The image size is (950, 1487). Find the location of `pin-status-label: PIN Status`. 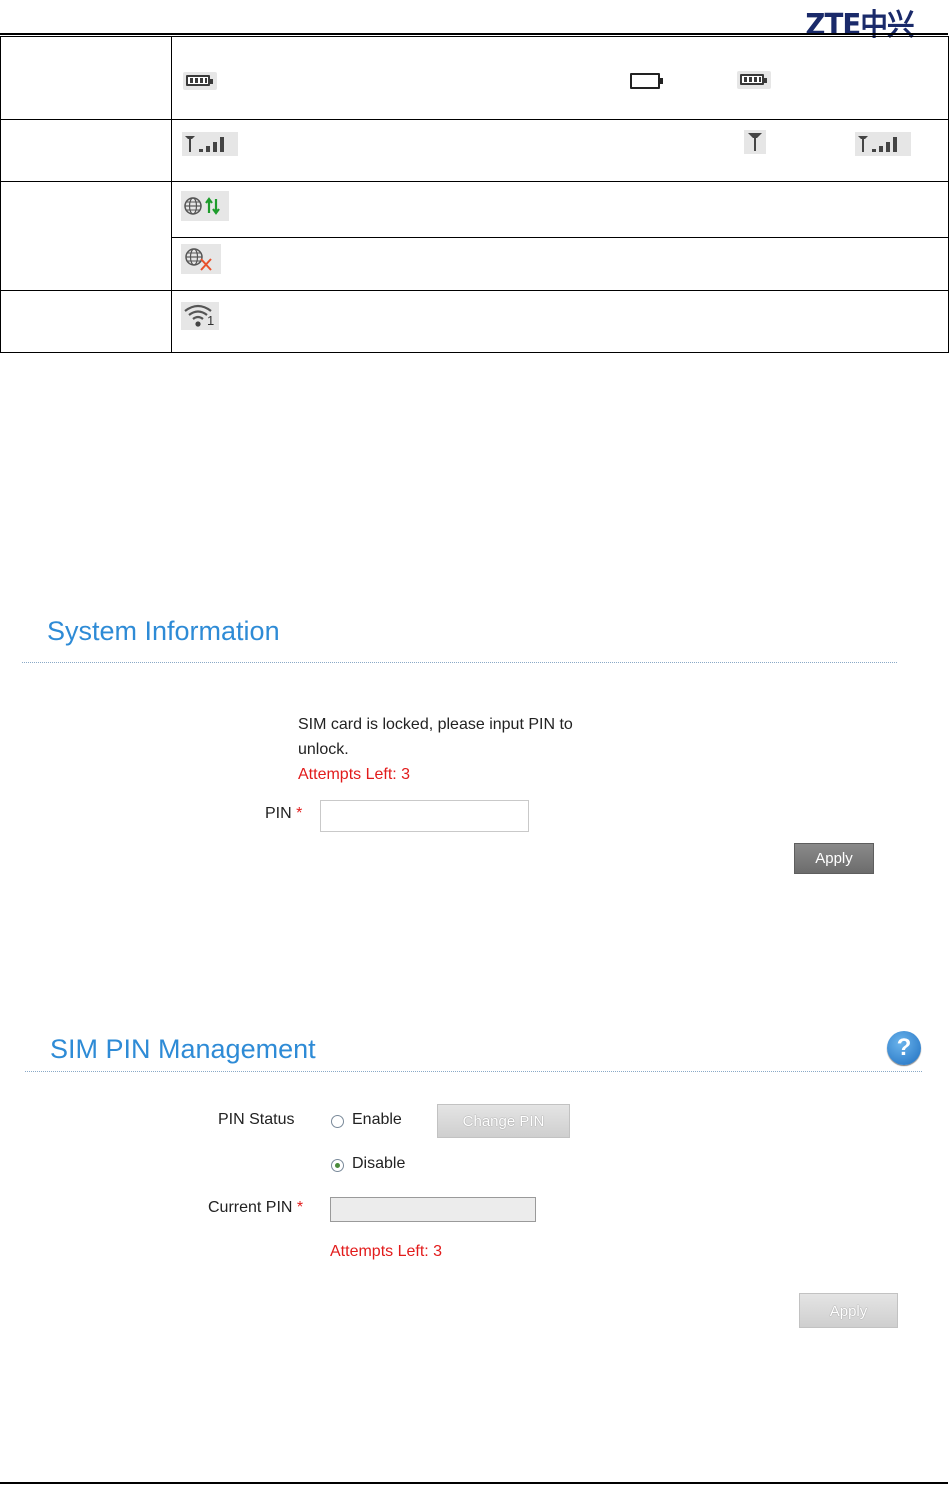

pin-status-label: PIN Status is located at coordinates (256, 1119).